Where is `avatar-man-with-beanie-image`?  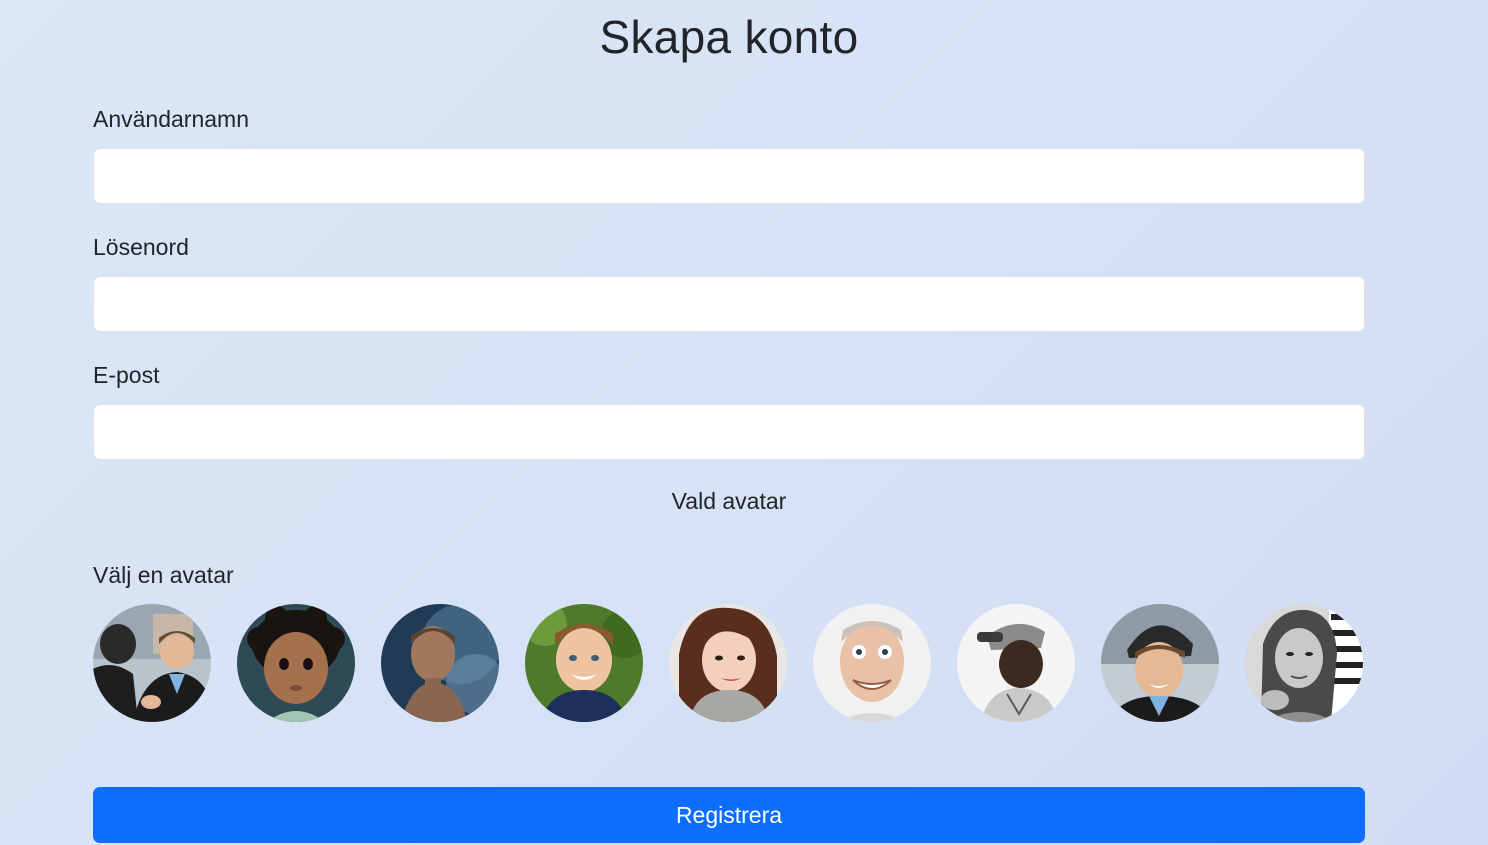
avatar-man-with-beanie-image is located at coordinates (1160, 663).